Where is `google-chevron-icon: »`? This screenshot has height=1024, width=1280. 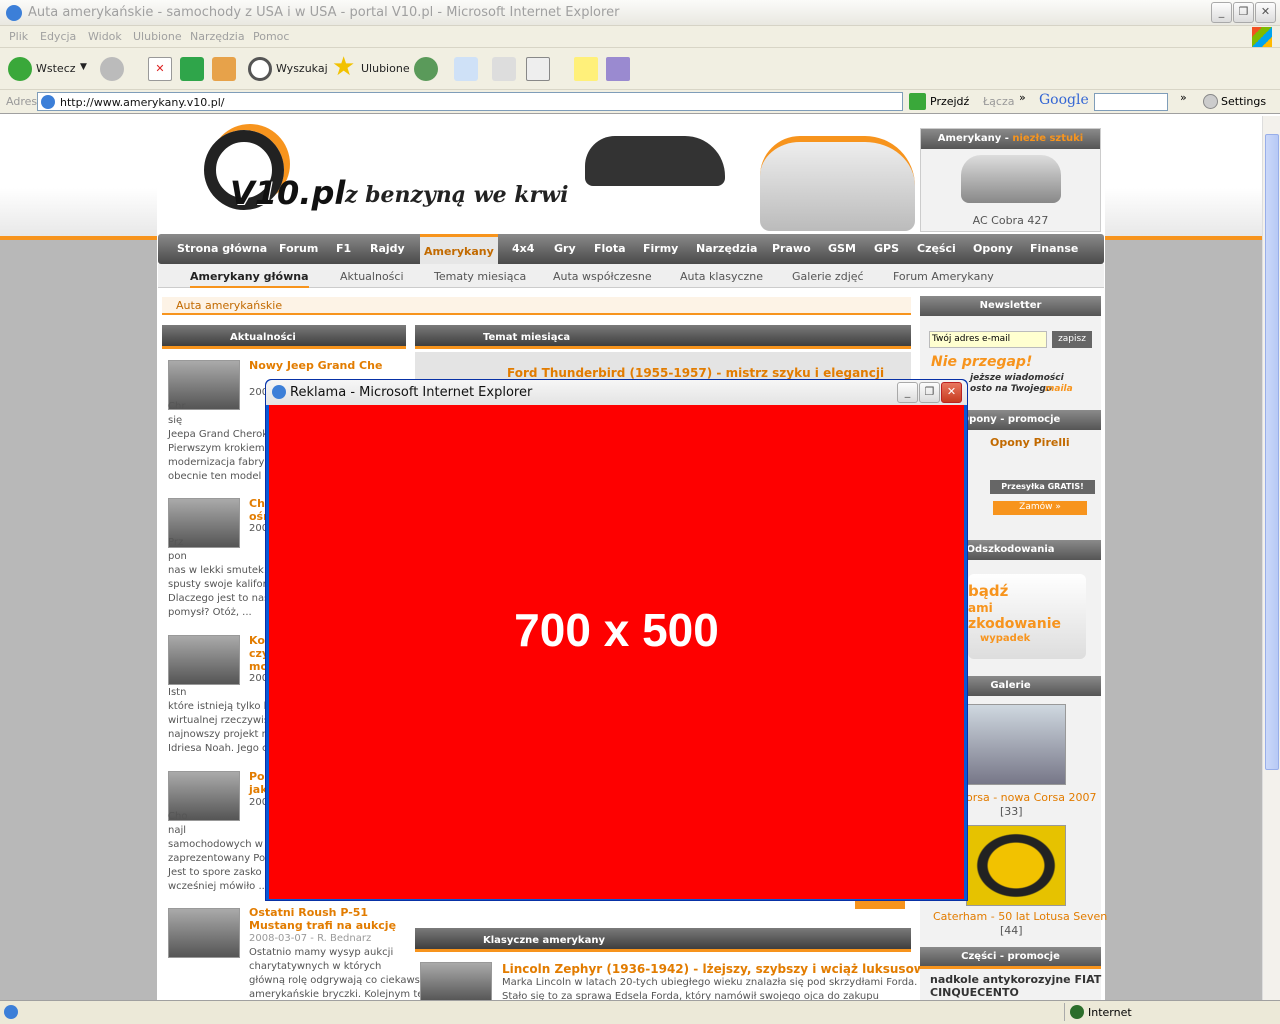 google-chevron-icon: » is located at coordinates (1183, 97).